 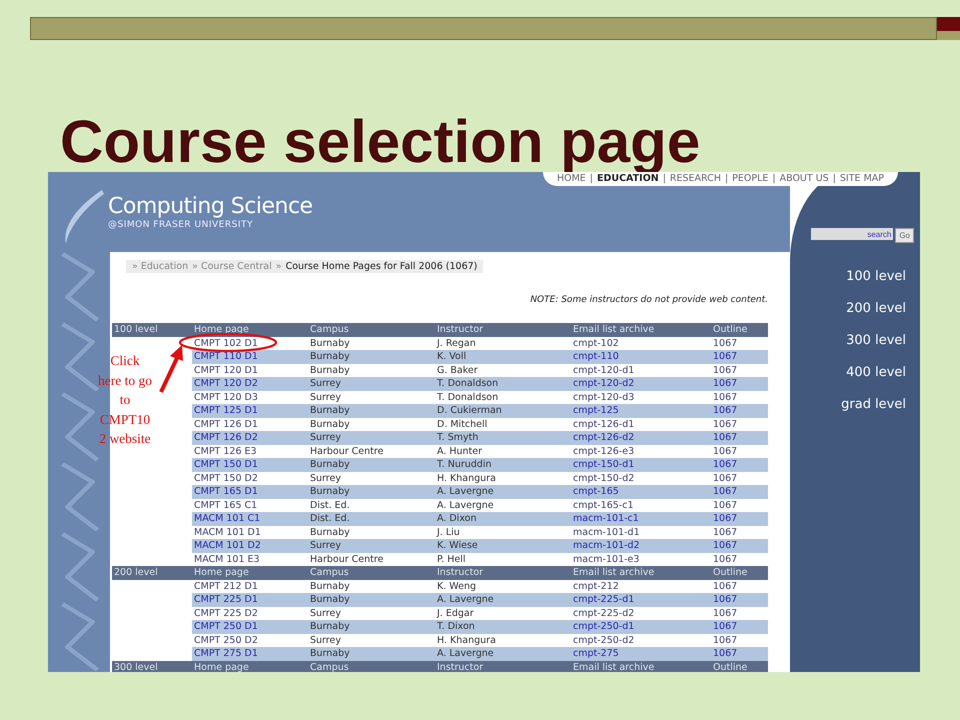 I want to click on table-link: MACM 101 D2, so click(x=250, y=545).